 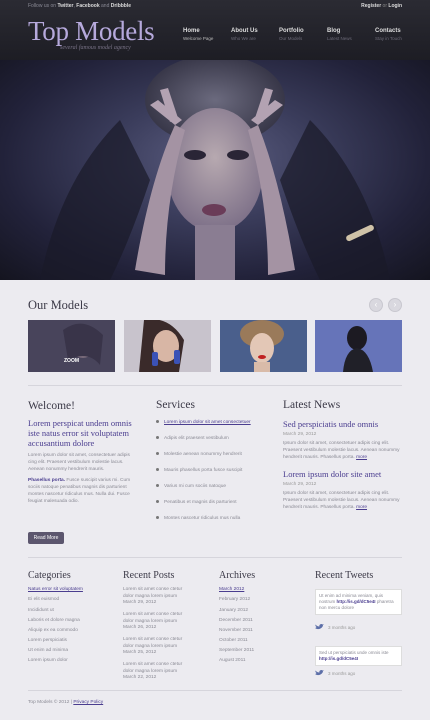 I want to click on nav-contacts: Contacts Stay in Touch, so click(x=399, y=34).